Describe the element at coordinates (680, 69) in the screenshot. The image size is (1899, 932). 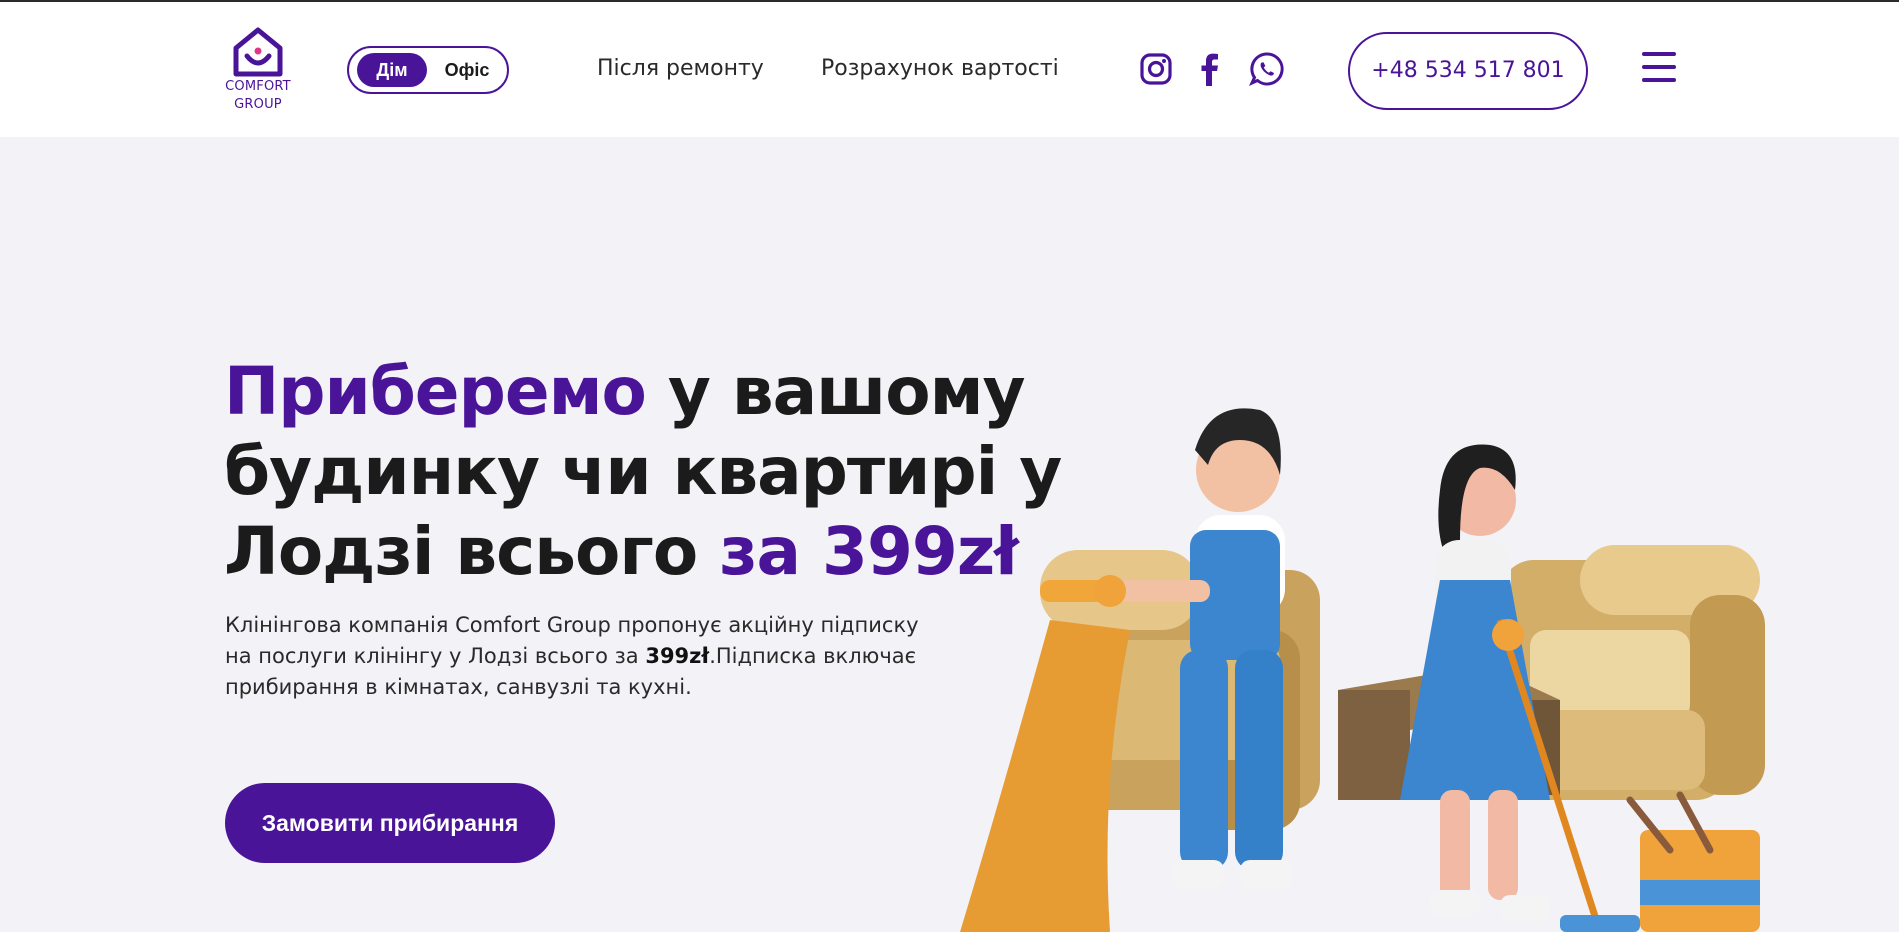
I see `nav-after-renovation: Після ремонту` at that location.